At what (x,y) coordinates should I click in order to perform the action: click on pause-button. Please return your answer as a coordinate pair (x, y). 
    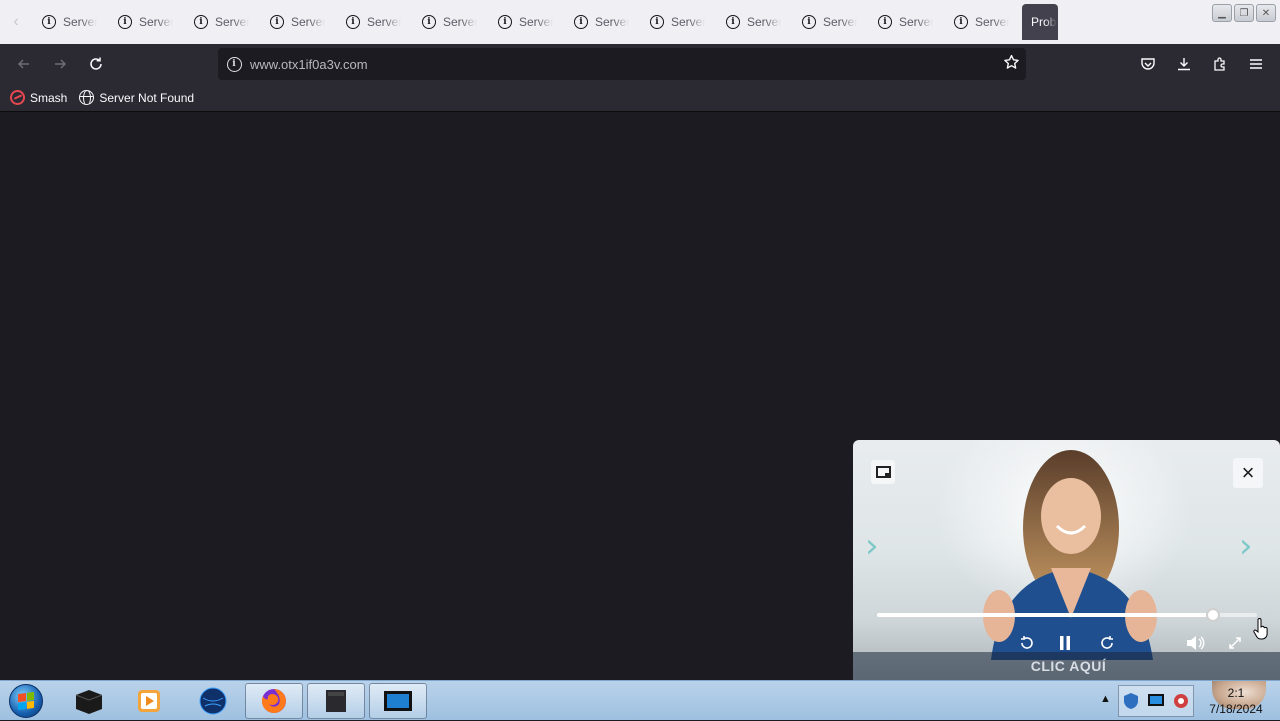
    Looking at the image, I should click on (1065, 643).